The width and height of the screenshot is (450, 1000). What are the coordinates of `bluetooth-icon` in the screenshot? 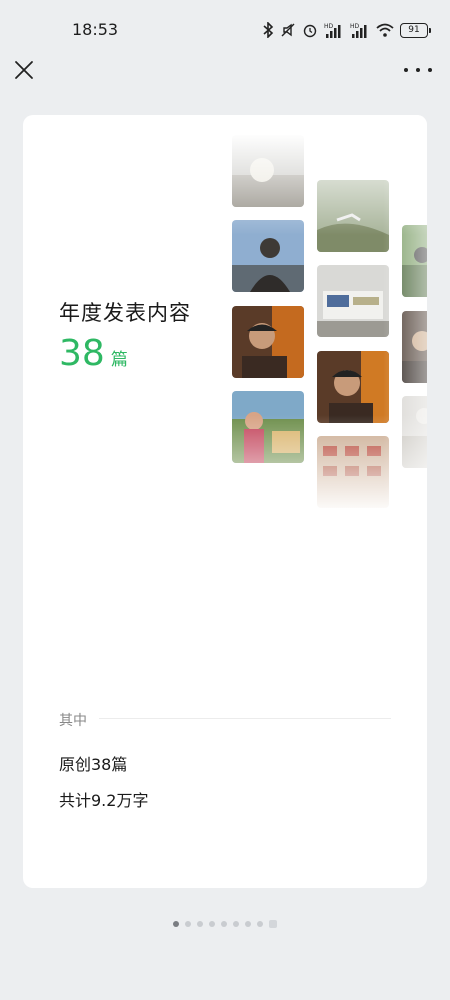 It's located at (268, 30).